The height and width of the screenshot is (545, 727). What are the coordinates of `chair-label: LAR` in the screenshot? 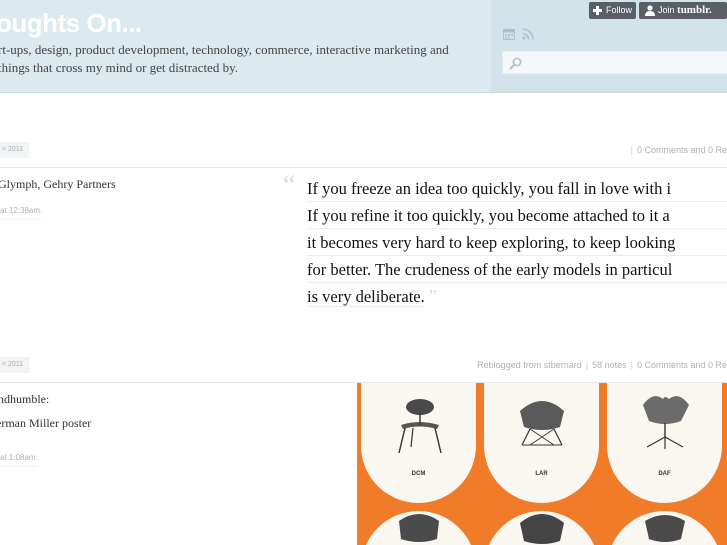 It's located at (541, 474).